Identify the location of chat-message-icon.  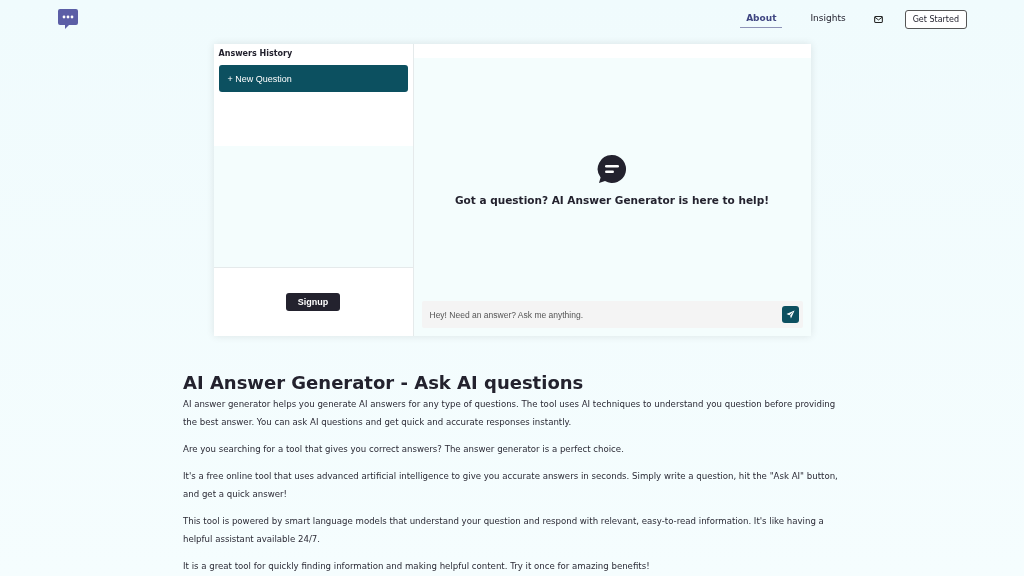
(612, 168).